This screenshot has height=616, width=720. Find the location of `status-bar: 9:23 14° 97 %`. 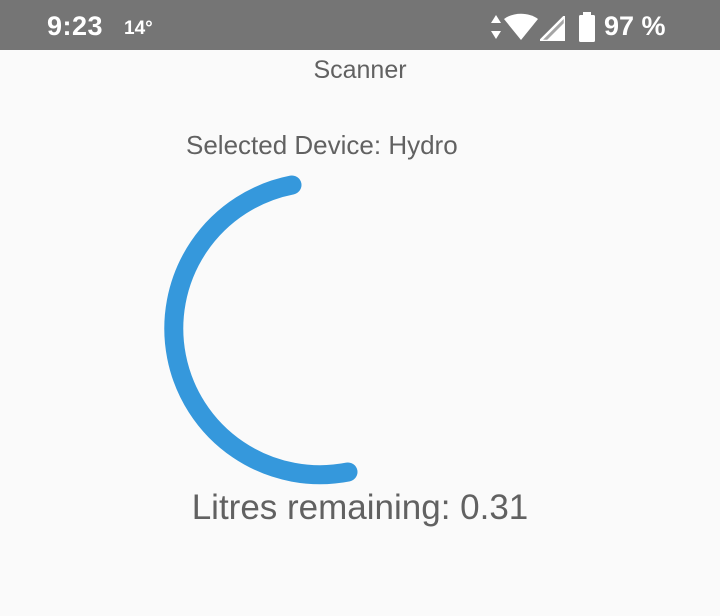

status-bar: 9:23 14° 97 % is located at coordinates (360, 25).